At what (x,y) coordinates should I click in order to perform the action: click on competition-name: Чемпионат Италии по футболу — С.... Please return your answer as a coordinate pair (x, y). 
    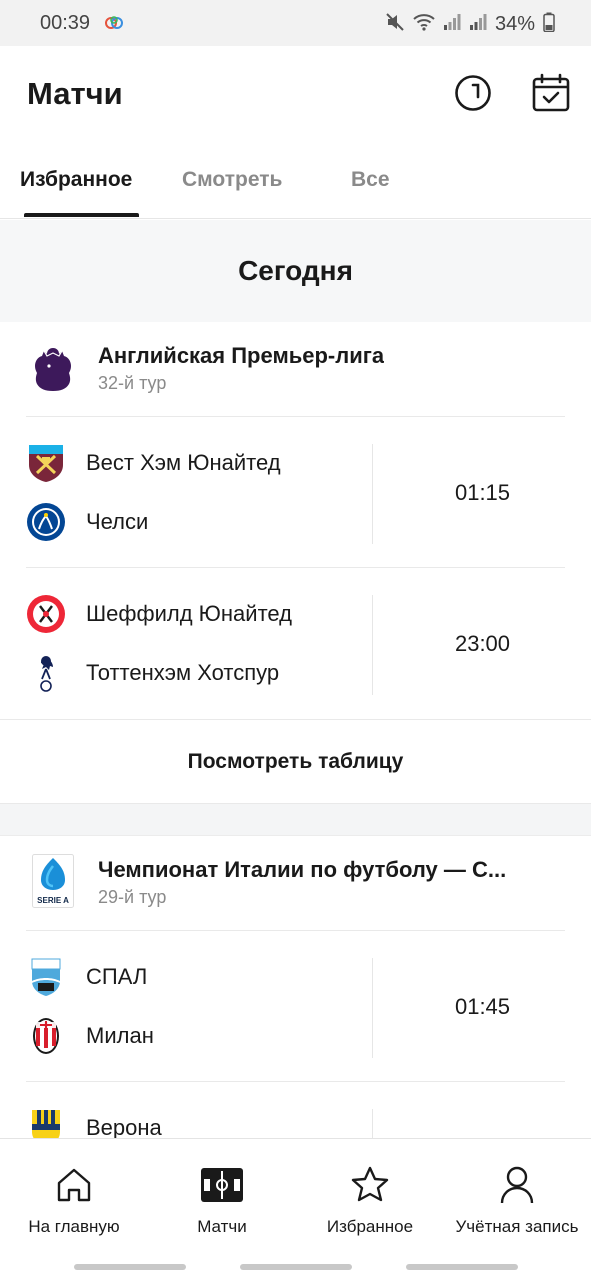
    Looking at the image, I should click on (302, 869).